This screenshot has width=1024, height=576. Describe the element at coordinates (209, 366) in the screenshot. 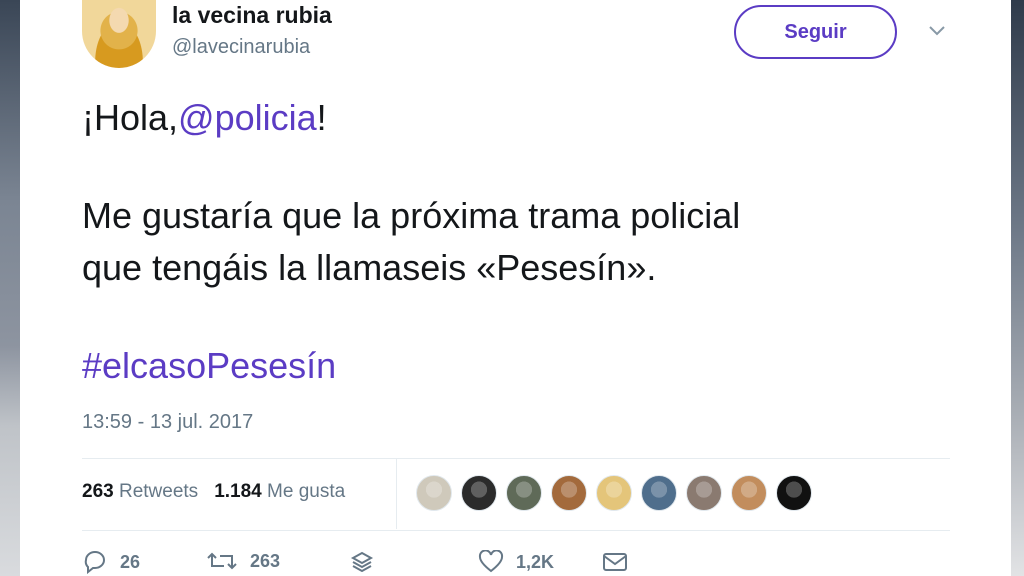

I see `hashtag-link: #elcasoPesesín` at that location.